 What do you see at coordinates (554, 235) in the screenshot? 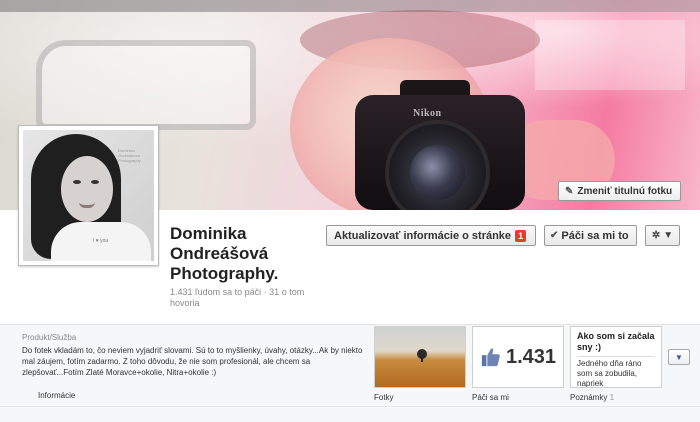
I see `check-icon: ✔` at bounding box center [554, 235].